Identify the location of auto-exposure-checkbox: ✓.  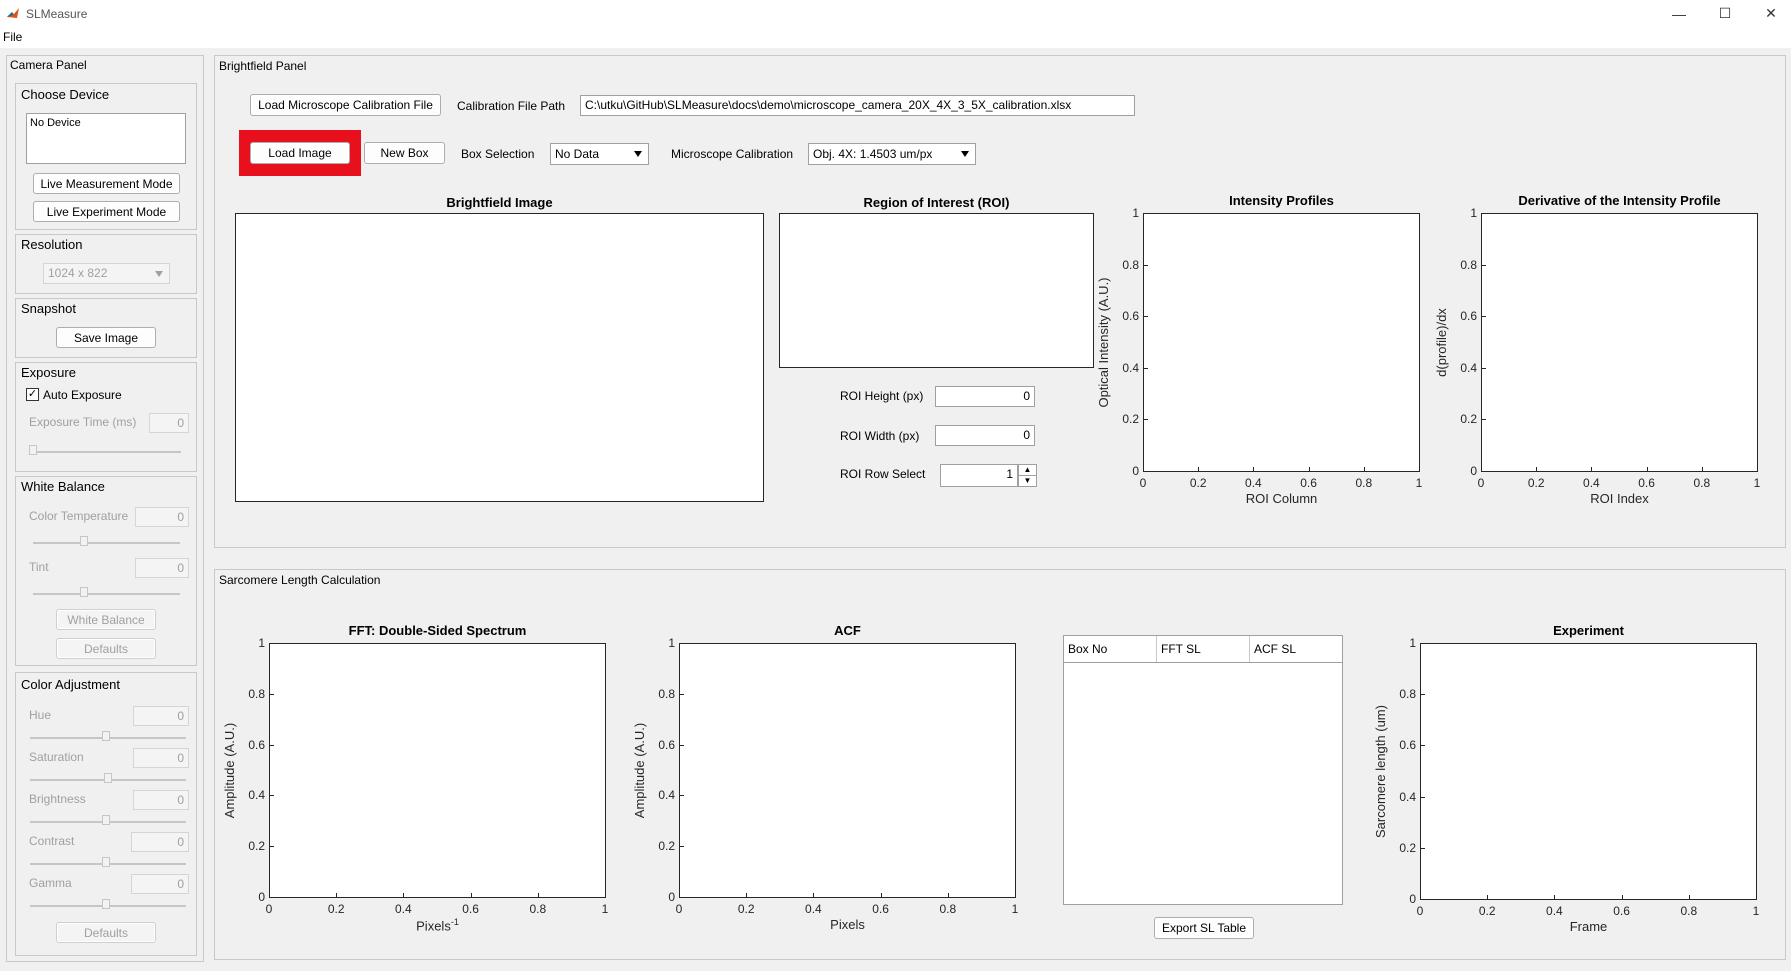
(32, 394).